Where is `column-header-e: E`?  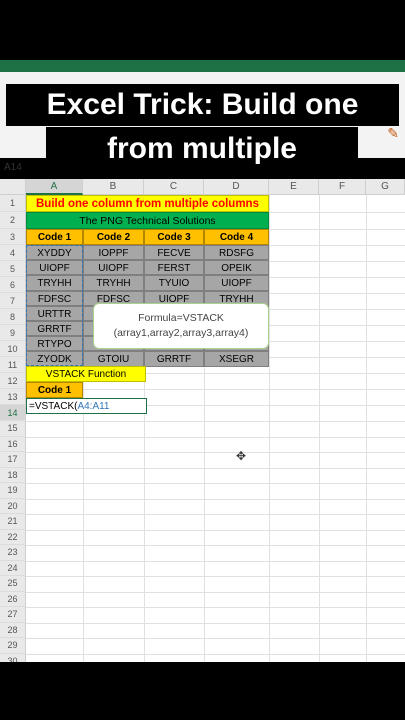 column-header-e: E is located at coordinates (294, 187).